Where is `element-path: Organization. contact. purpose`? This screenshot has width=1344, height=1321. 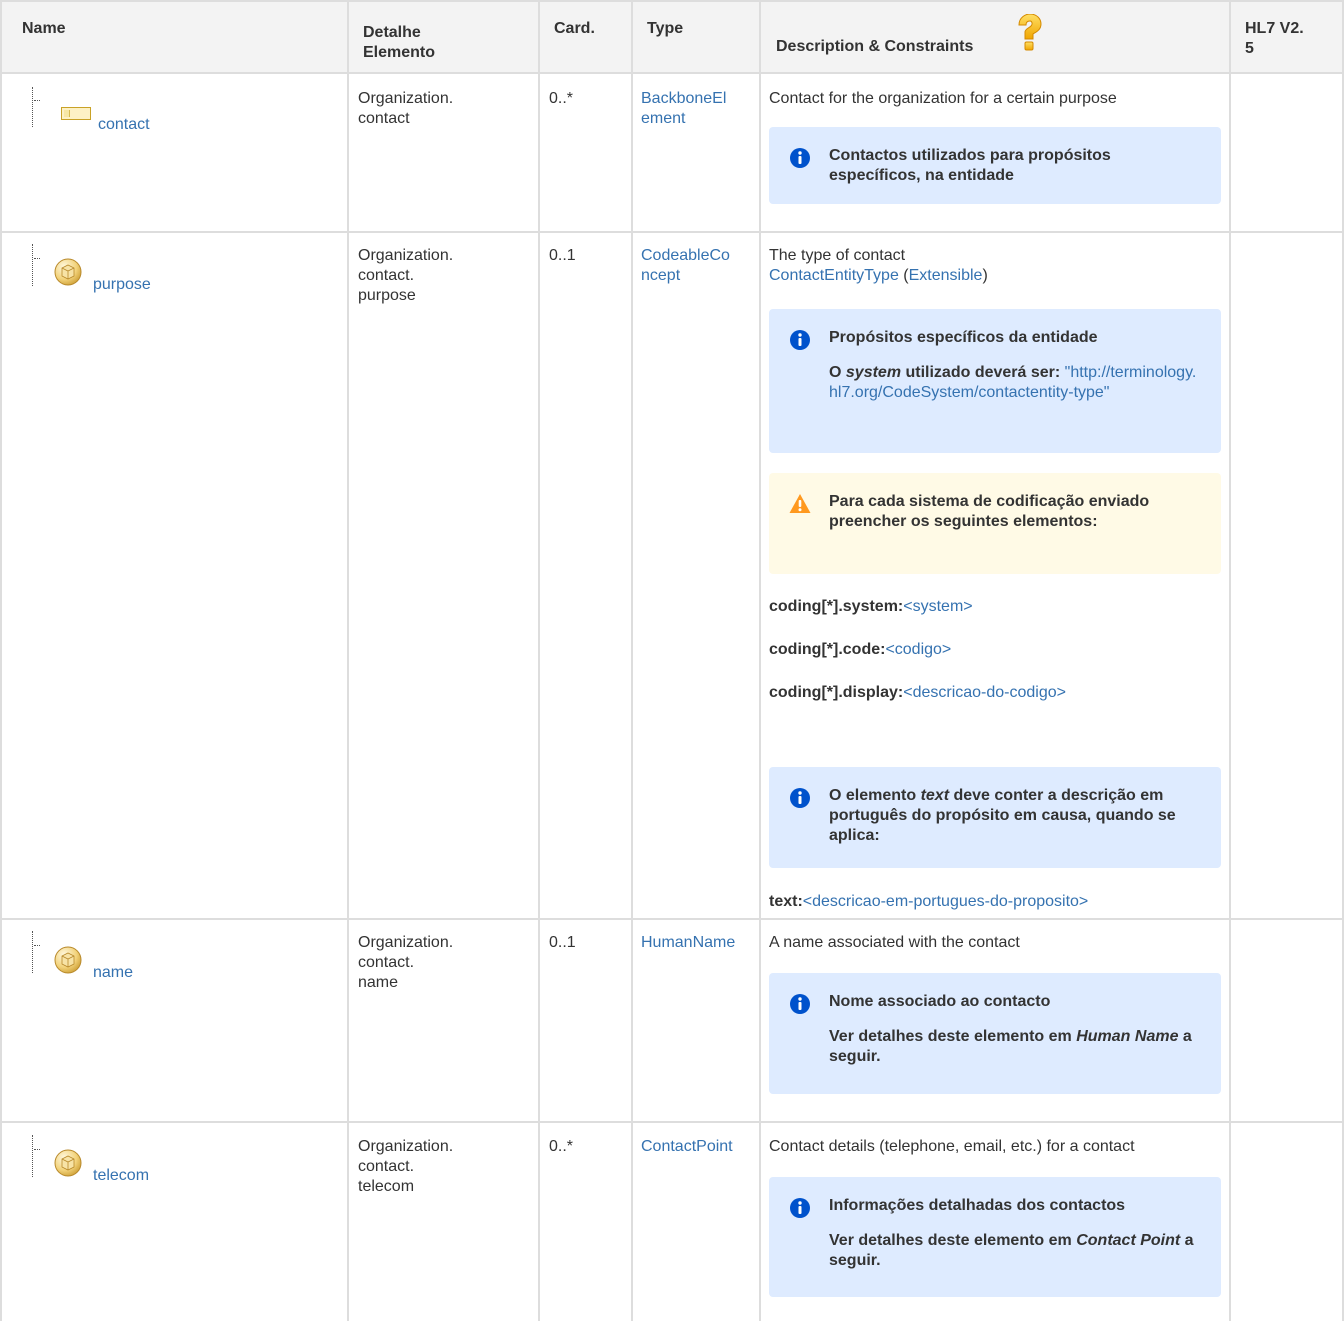 element-path: Organization. contact. purpose is located at coordinates (406, 275).